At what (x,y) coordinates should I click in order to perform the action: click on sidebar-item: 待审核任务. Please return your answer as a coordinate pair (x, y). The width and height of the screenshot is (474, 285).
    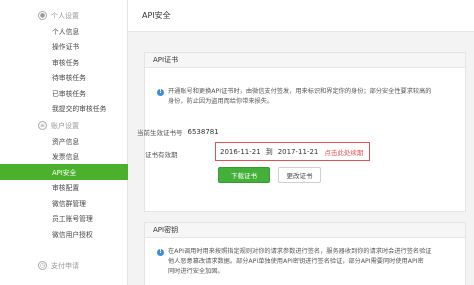
    Looking at the image, I should click on (64, 78).